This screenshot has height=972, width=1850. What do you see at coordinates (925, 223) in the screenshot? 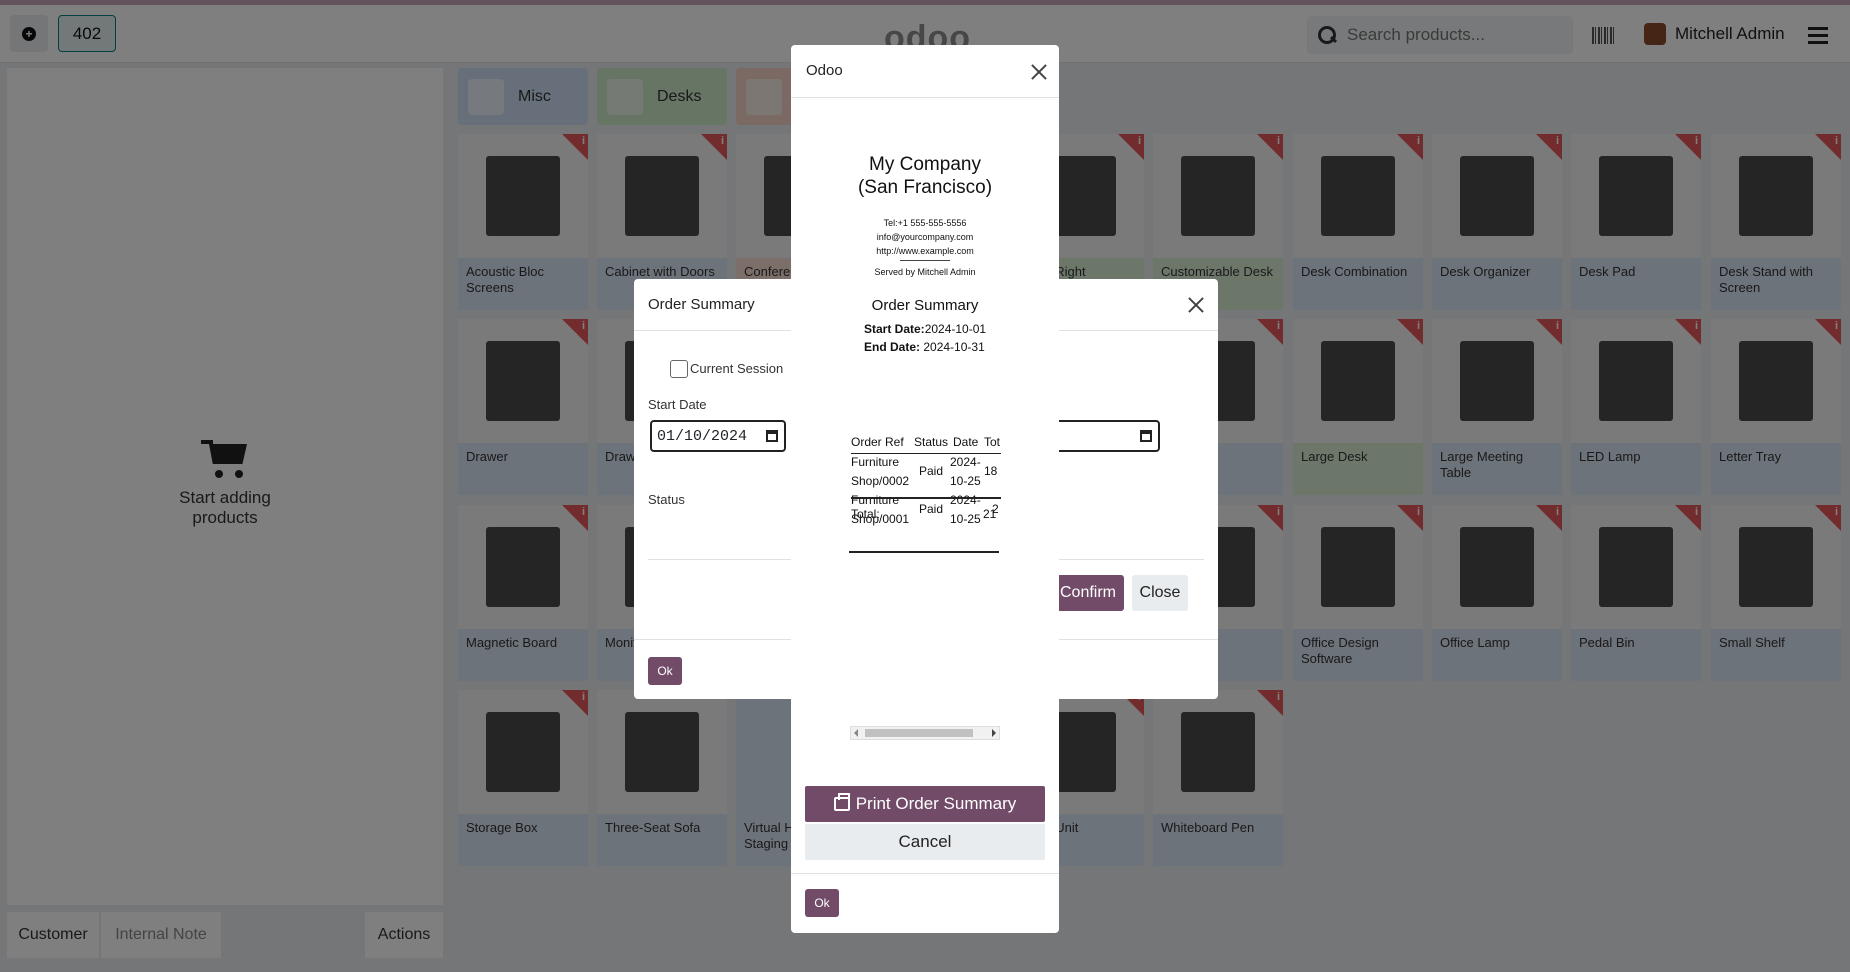
I see `company-phone: Tel:+1 555-555-5556` at bounding box center [925, 223].